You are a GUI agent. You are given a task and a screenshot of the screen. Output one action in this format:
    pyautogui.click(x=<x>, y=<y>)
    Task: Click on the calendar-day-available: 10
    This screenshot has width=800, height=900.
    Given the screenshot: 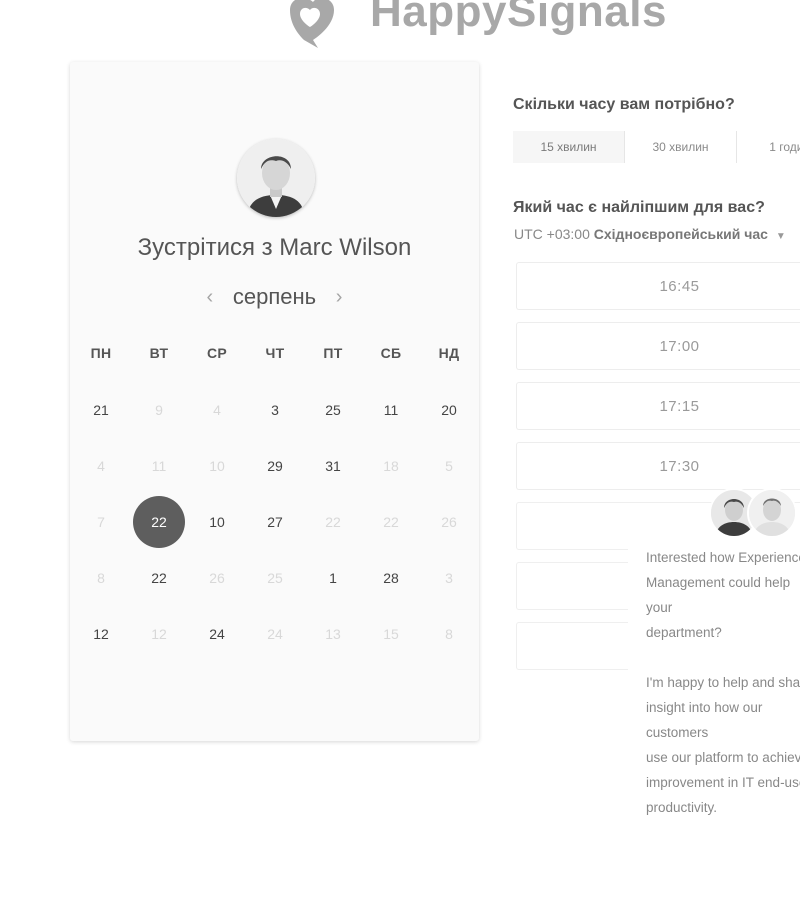 What is the action you would take?
    pyautogui.click(x=217, y=522)
    